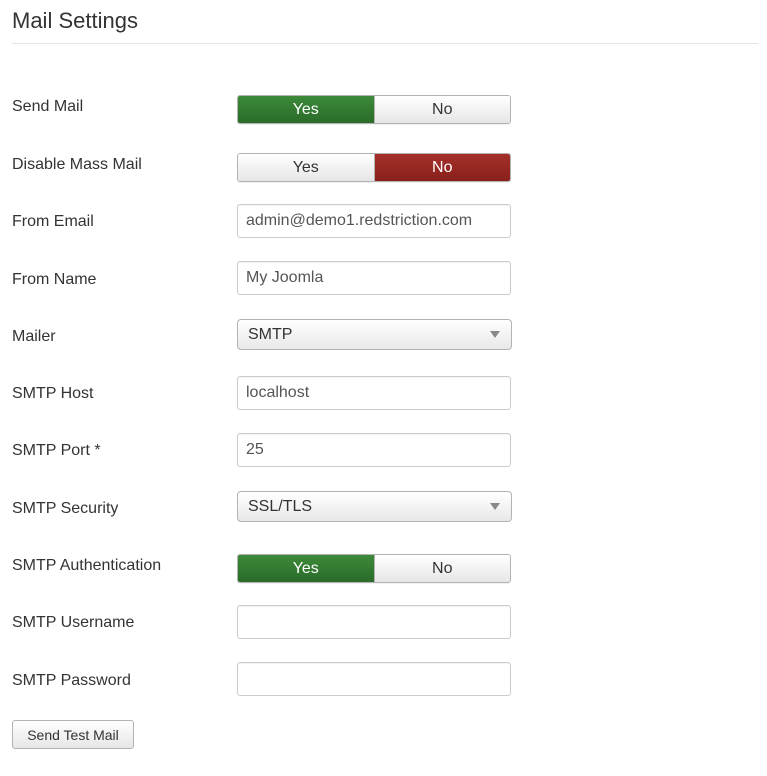  What do you see at coordinates (441, 109) in the screenshot?
I see `send-mail-no-button: No` at bounding box center [441, 109].